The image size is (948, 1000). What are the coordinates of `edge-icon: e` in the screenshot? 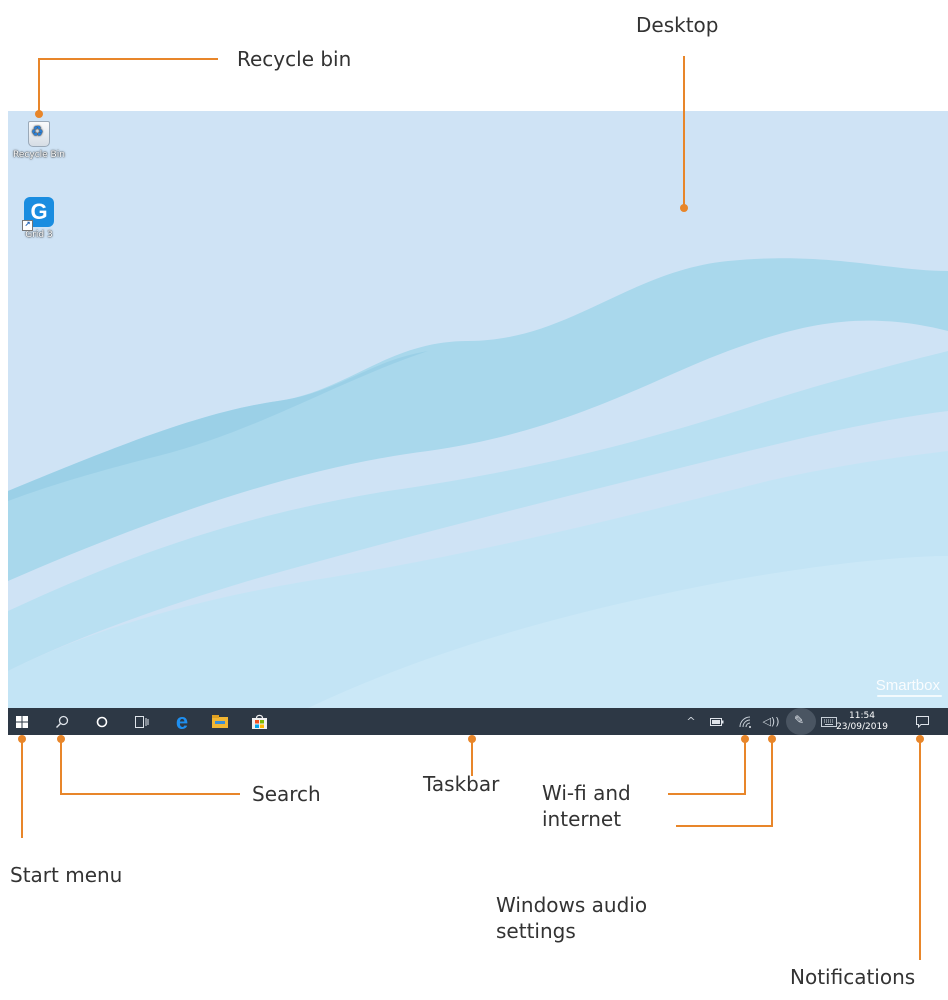 It's located at (182, 721).